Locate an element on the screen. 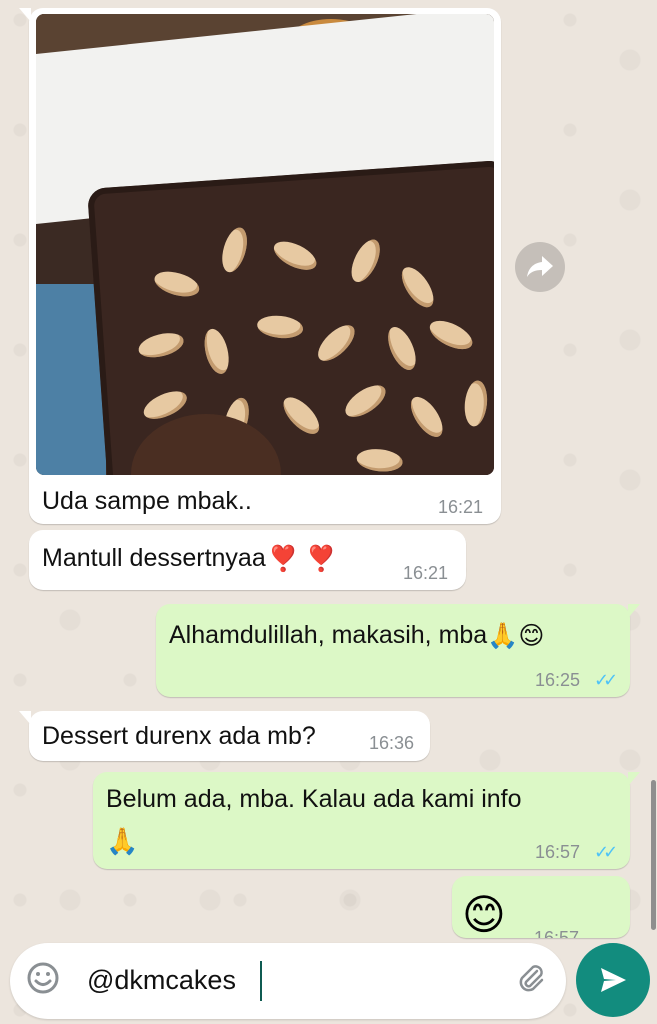  forward-button is located at coordinates (540, 267).